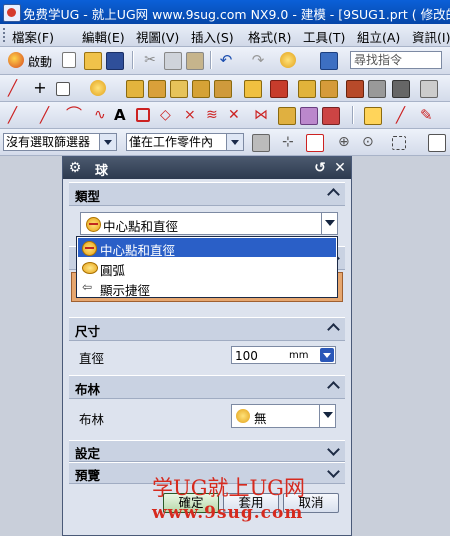 This screenshot has height=536, width=450. Describe the element at coordinates (283, 355) in the screenshot. I see `diameter-input: 100 mm` at that location.